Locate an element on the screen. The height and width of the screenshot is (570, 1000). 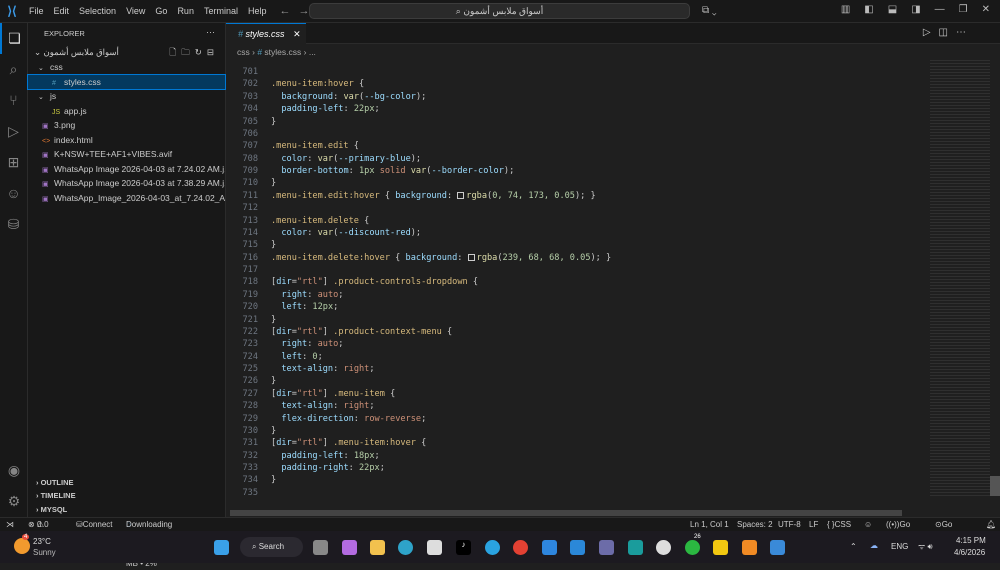
problems-indicator: ⊗ 0 ⚠ 0 is located at coordinates (38, 524).